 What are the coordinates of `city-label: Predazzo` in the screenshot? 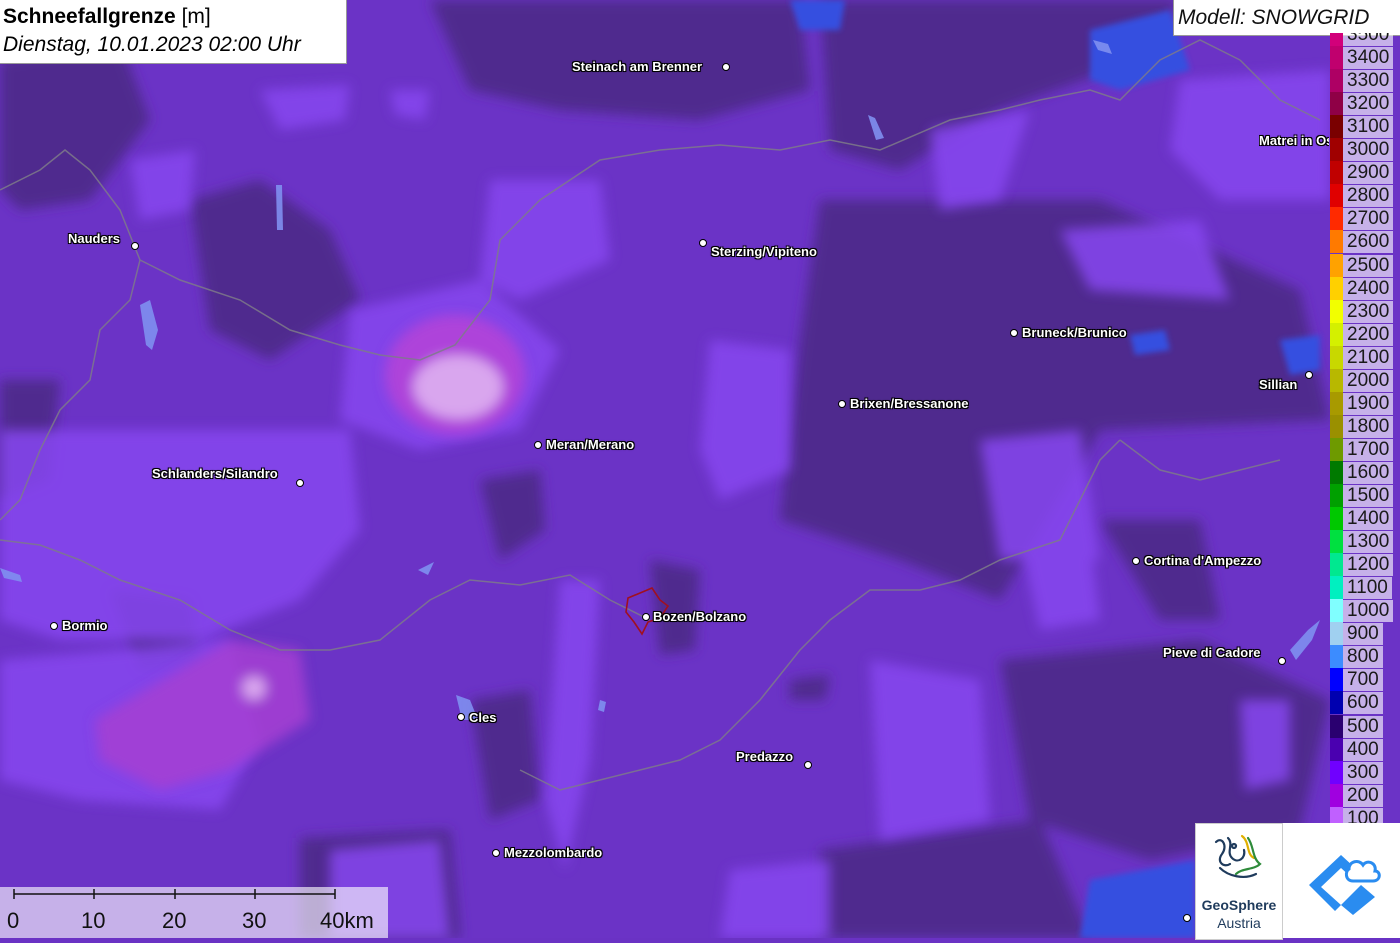 It's located at (765, 756).